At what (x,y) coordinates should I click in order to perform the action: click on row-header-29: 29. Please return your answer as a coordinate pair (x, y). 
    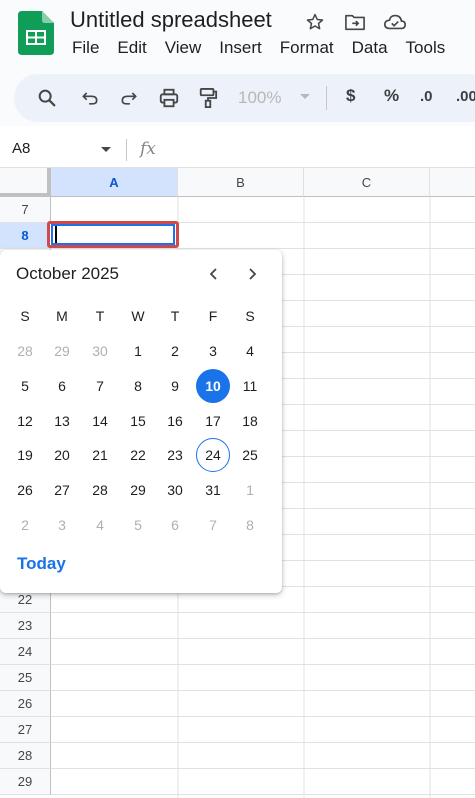
    Looking at the image, I should click on (25, 782).